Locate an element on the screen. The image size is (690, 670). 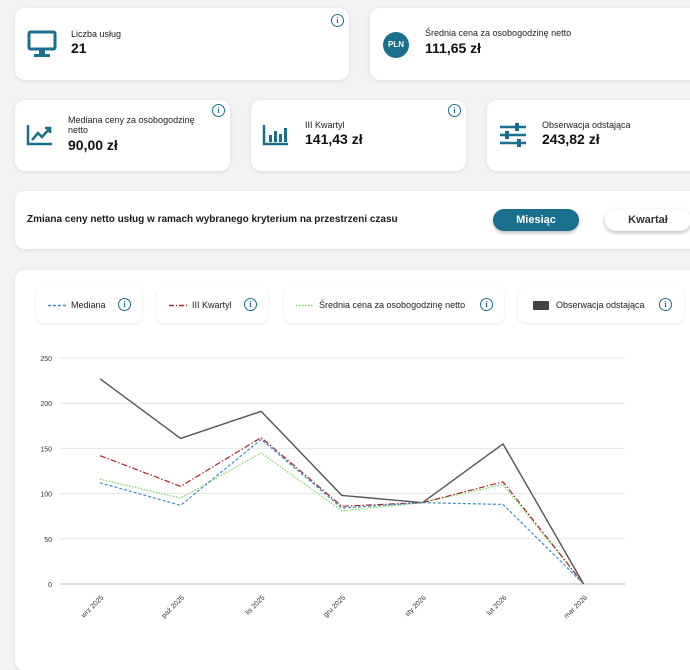
x-tick-label: paź 2025 is located at coordinates (173, 606).